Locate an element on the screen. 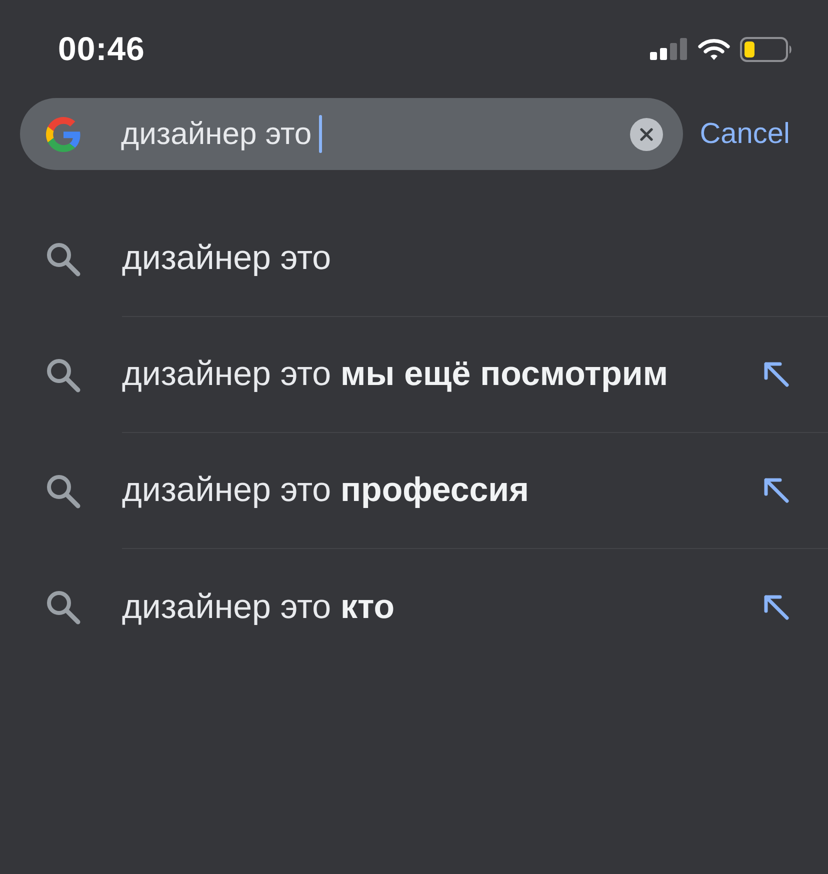 The width and height of the screenshot is (828, 874). status-time: 00:46 is located at coordinates (101, 49).